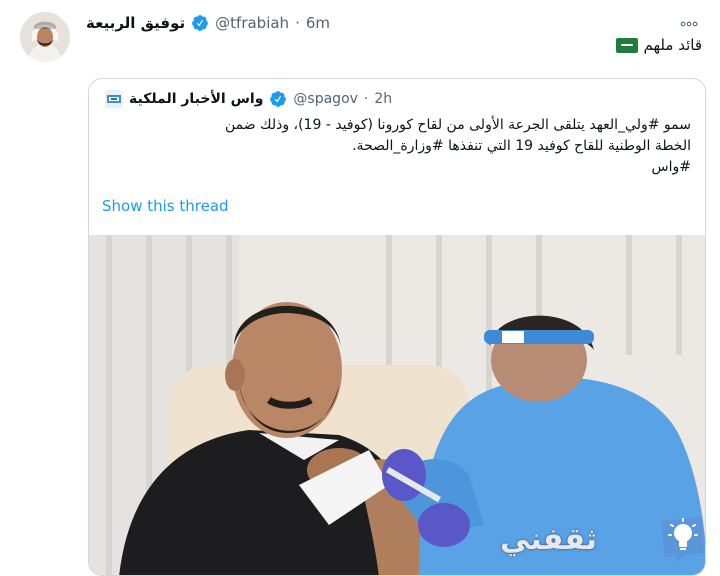 Image resolution: width=720 pixels, height=576 pixels. Describe the element at coordinates (549, 539) in the screenshot. I see `watermark-text: ثقفني` at that location.